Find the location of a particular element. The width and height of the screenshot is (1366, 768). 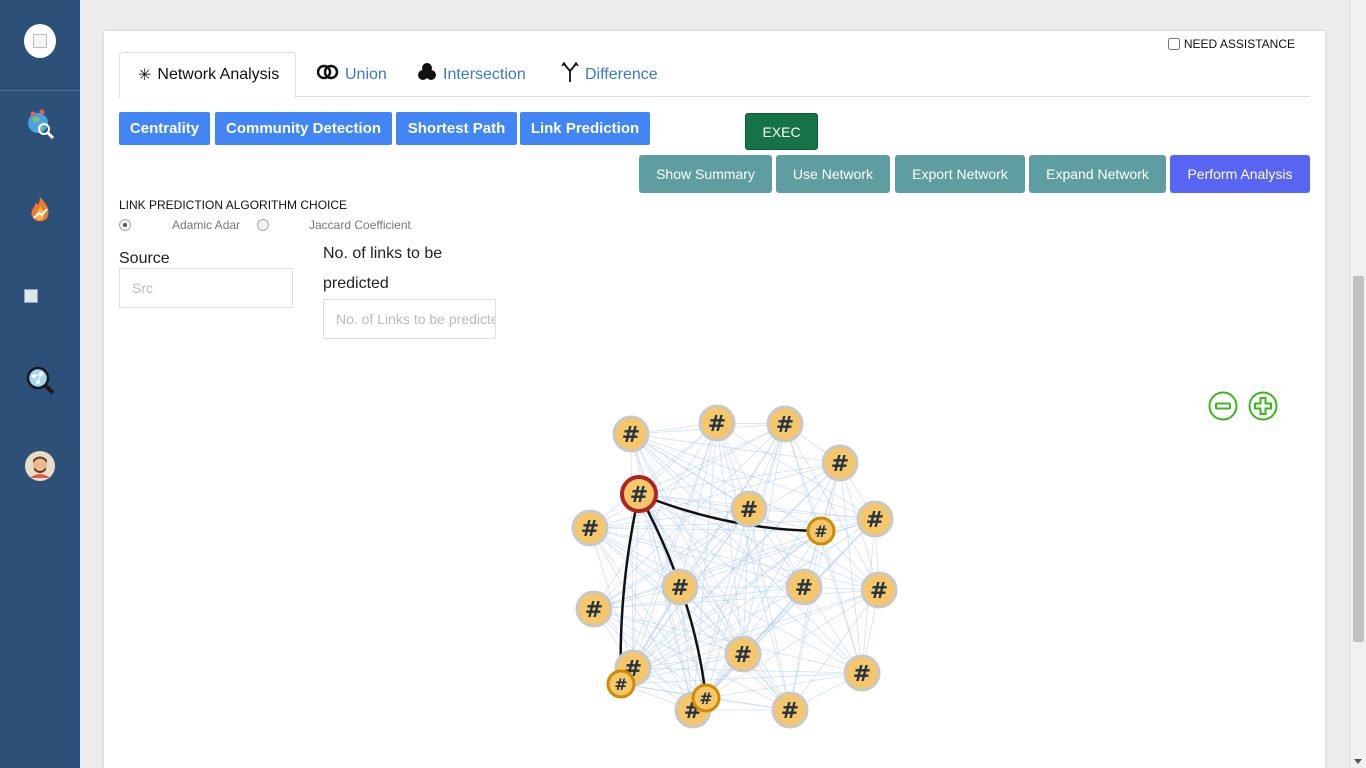

broken-image-icon is located at coordinates (40, 296).